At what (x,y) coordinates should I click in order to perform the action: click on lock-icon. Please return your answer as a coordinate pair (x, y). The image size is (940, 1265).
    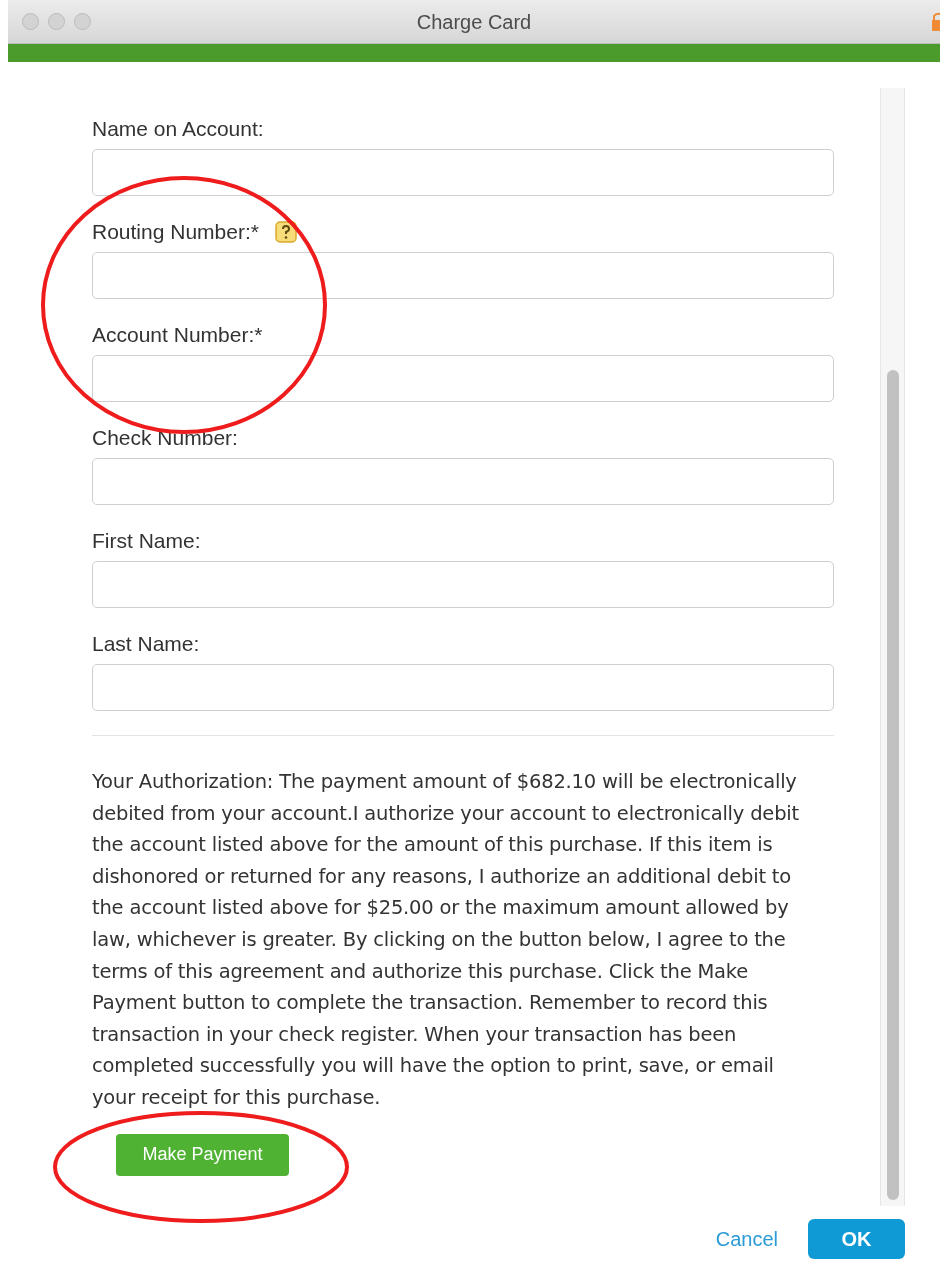
    Looking at the image, I should click on (936, 22).